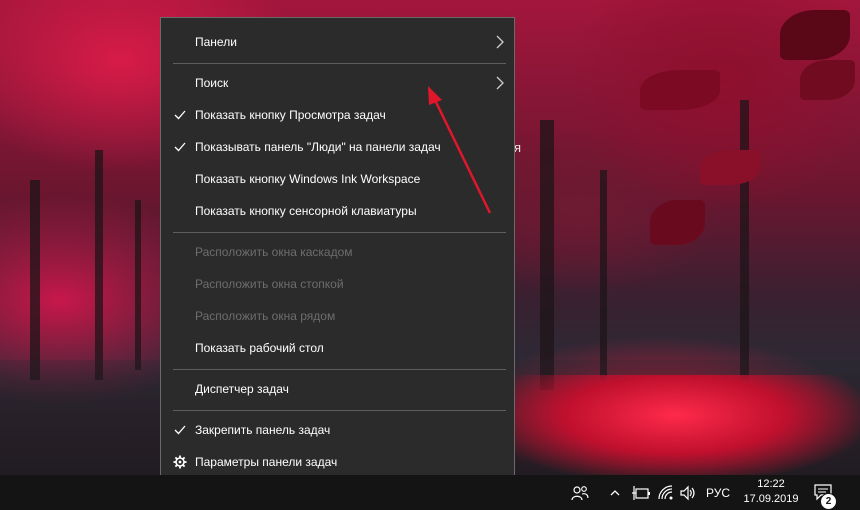  What do you see at coordinates (337, 316) in the screenshot?
I see `menu-item-side-by-side-windows: Расположить окна рядом` at bounding box center [337, 316].